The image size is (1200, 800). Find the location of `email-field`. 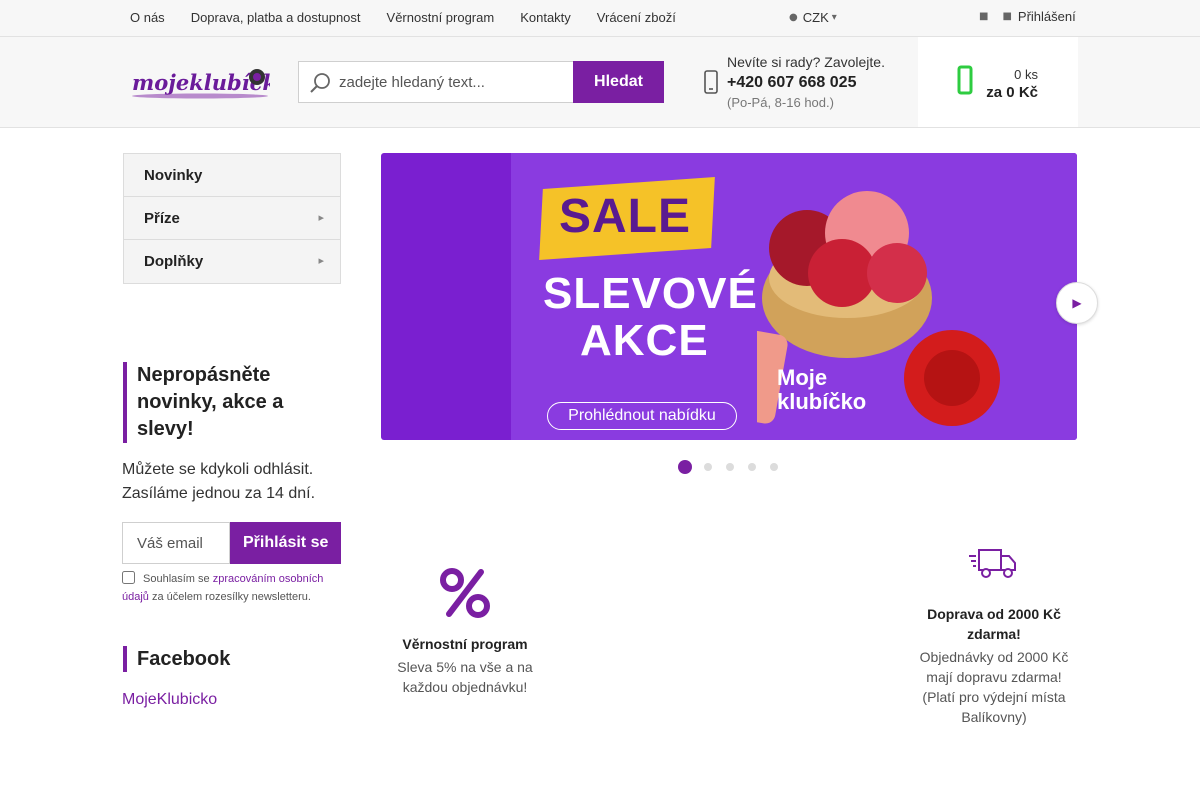

email-field is located at coordinates (176, 543).